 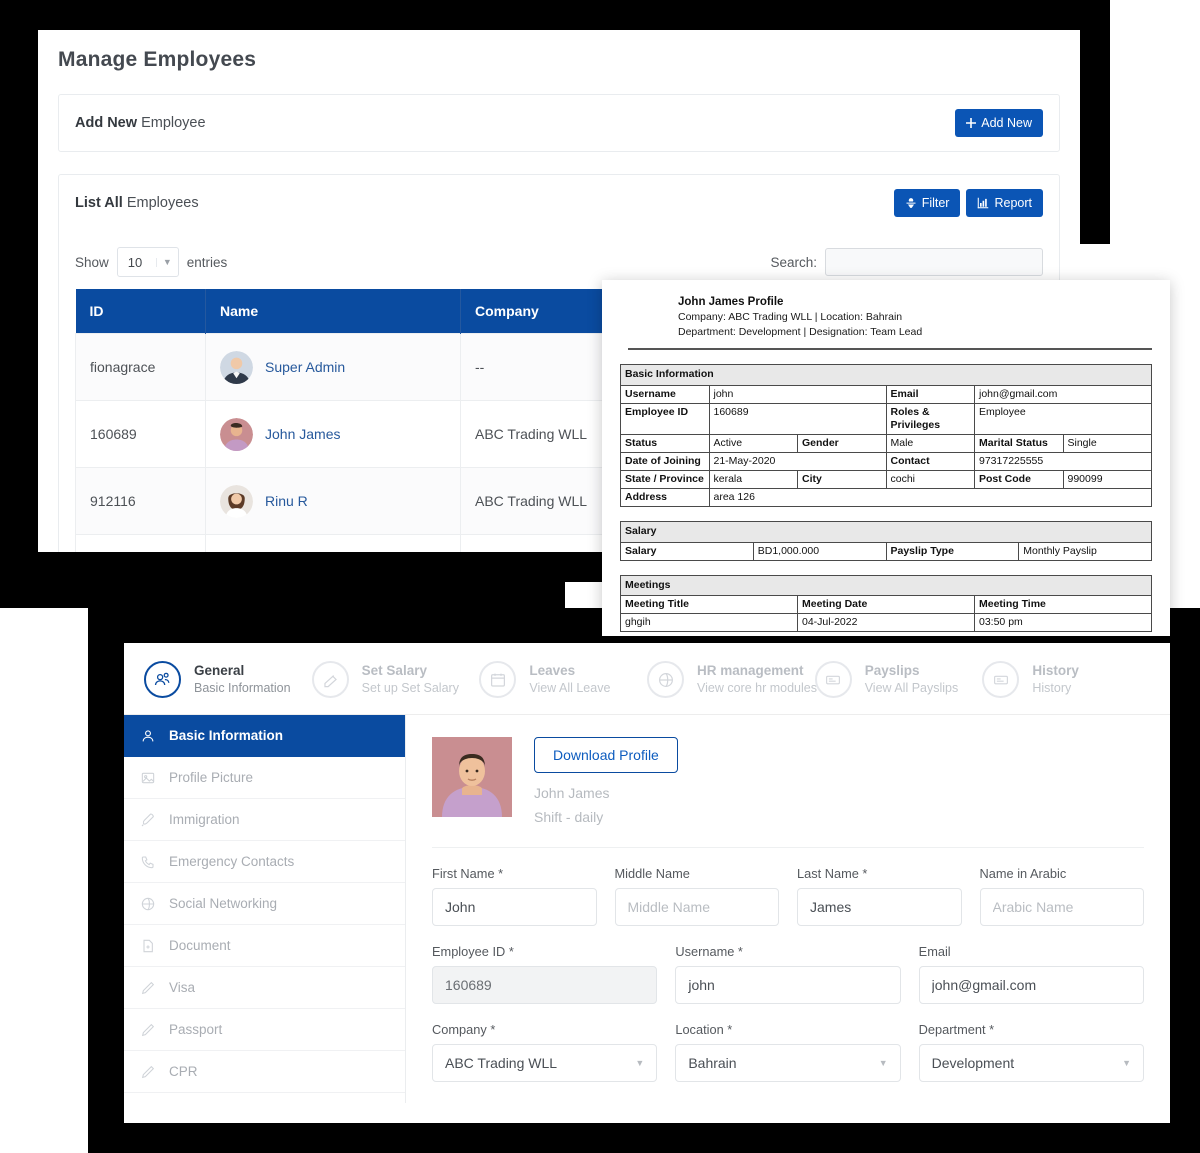 I want to click on step-text: General Basic Information, so click(x=242, y=679).